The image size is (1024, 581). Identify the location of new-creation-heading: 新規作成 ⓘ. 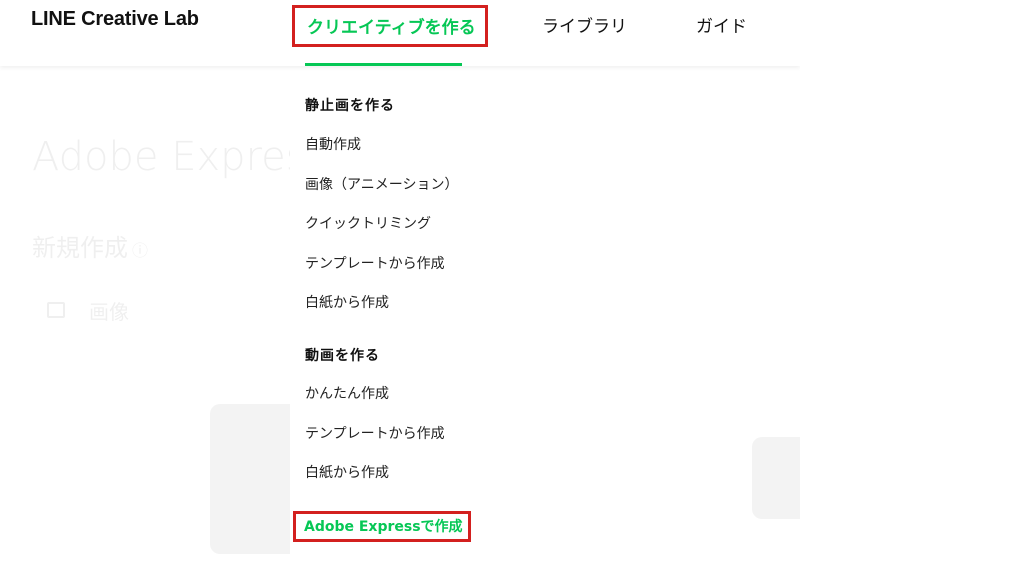
(90, 245).